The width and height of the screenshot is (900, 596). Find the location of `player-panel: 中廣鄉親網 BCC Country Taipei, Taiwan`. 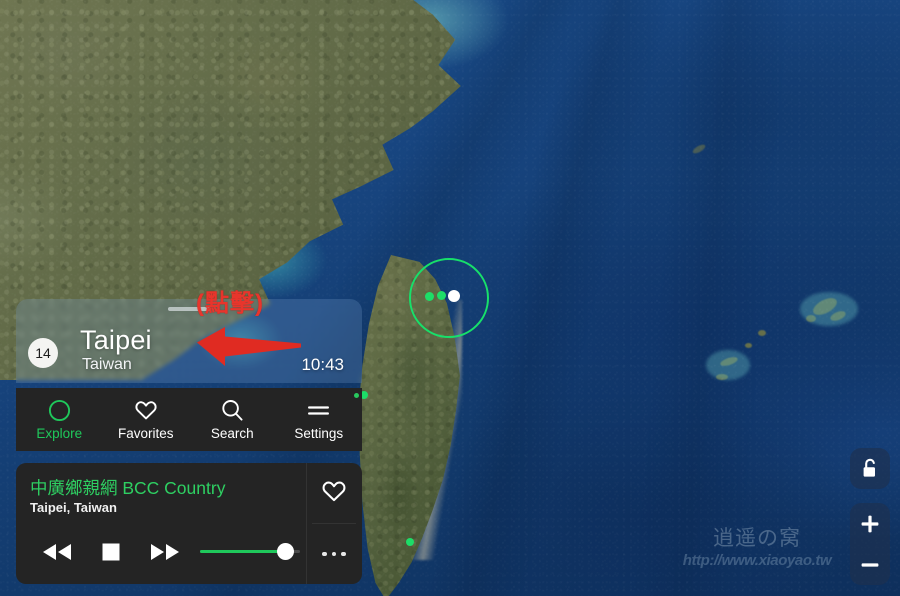

player-panel: 中廣鄉親網 BCC Country Taipei, Taiwan is located at coordinates (189, 523).